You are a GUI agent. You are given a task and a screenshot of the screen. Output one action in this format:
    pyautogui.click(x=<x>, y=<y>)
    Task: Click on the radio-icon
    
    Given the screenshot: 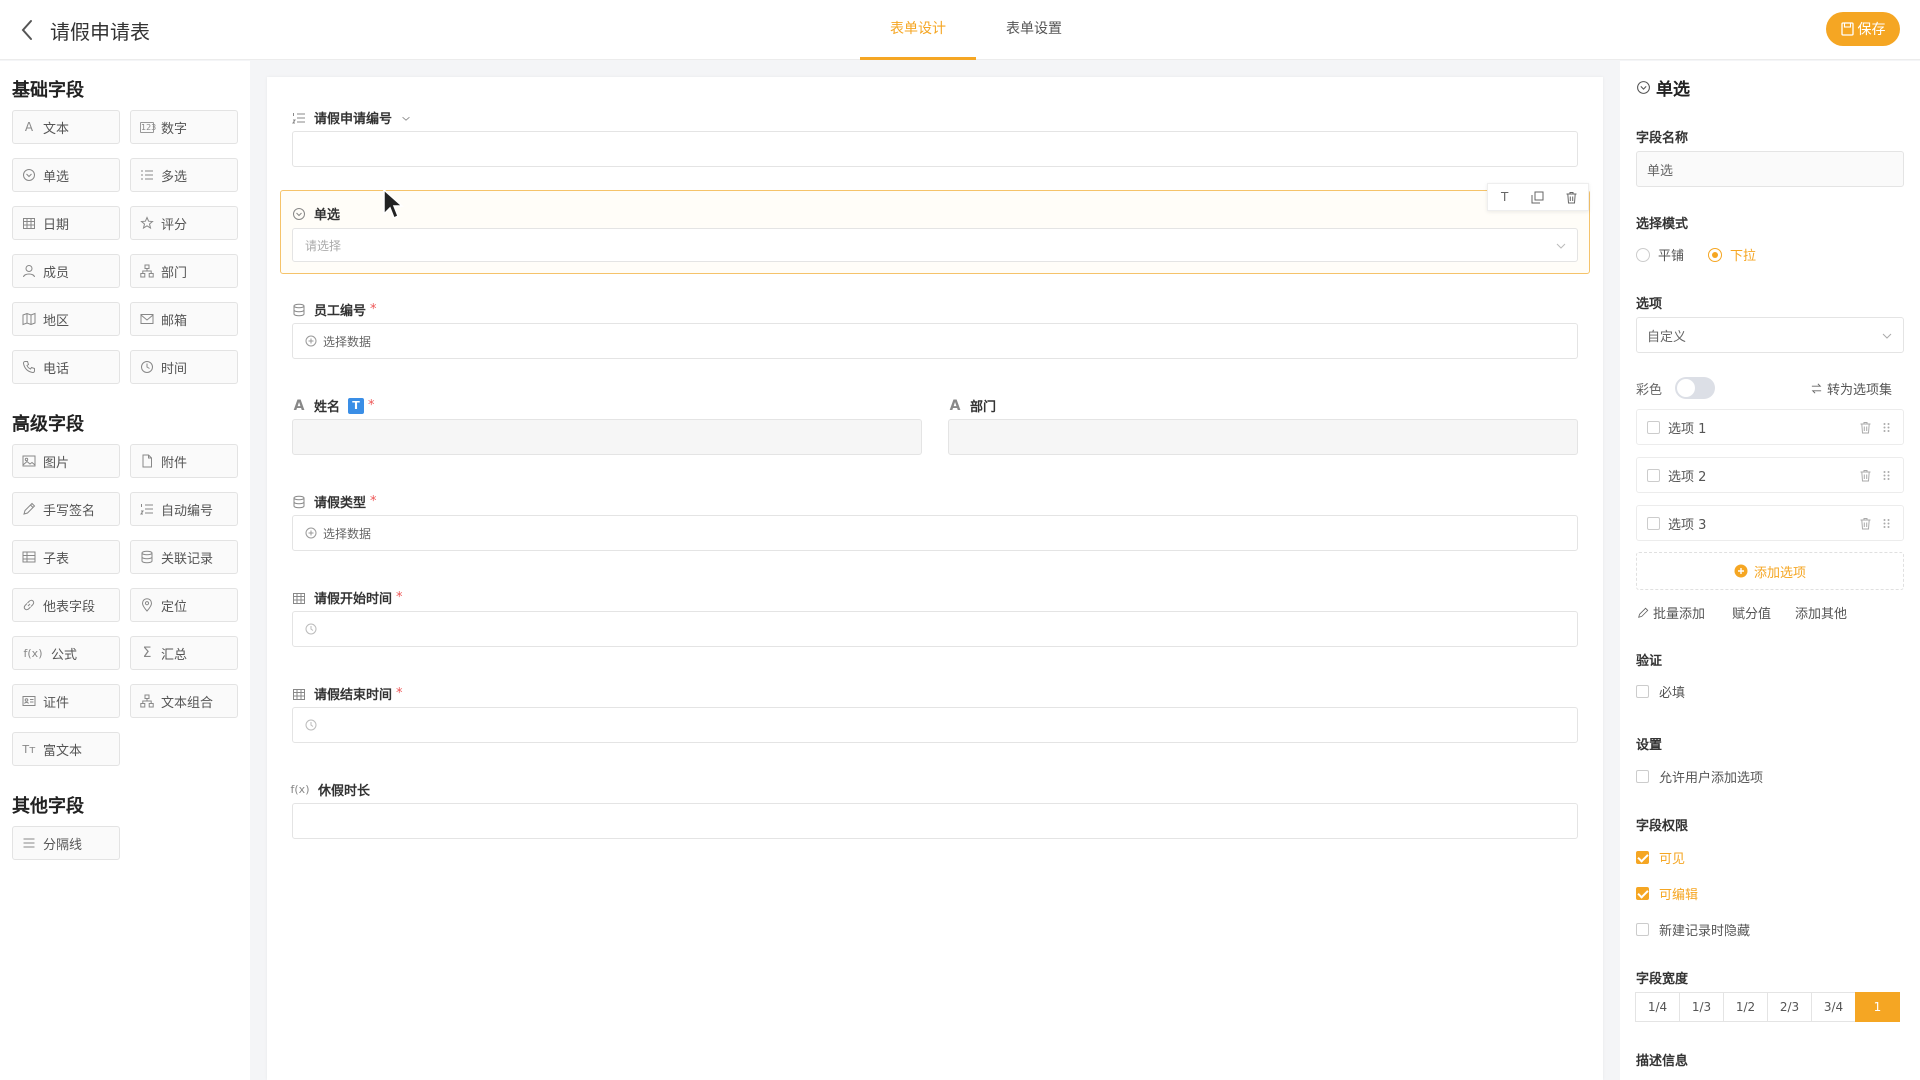 What is the action you would take?
    pyautogui.click(x=299, y=213)
    